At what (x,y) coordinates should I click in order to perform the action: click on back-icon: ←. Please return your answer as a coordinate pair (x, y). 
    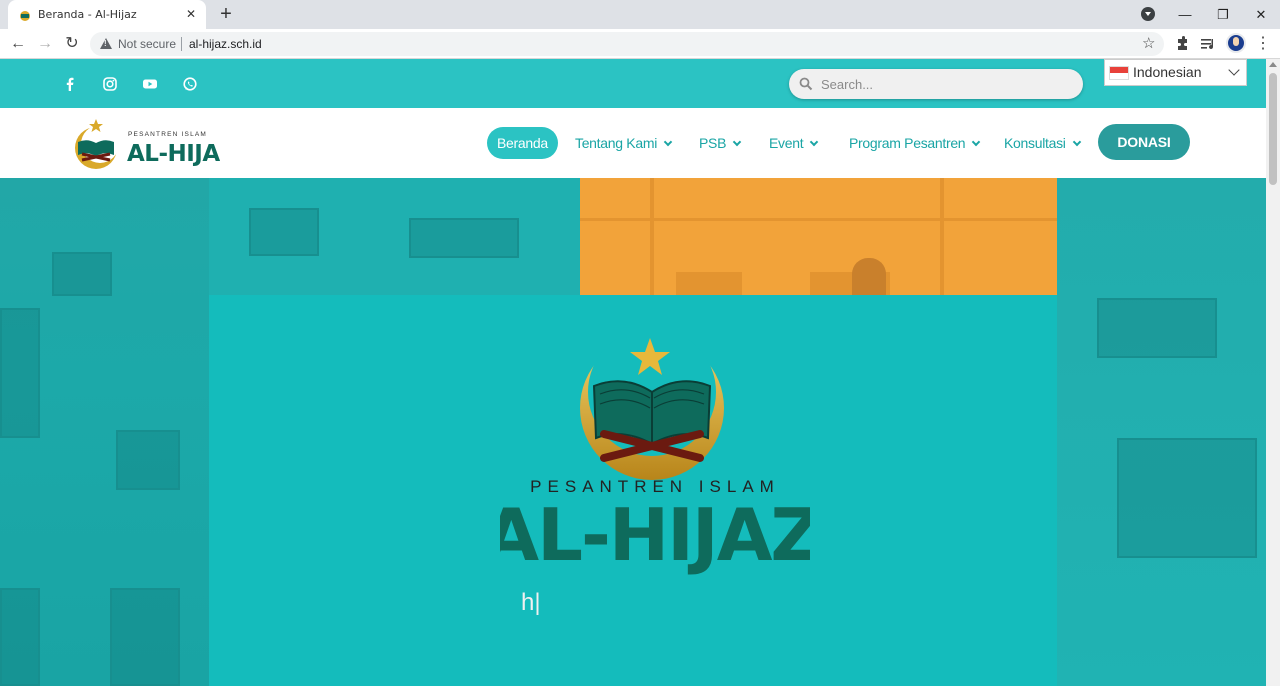
    Looking at the image, I should click on (18, 44).